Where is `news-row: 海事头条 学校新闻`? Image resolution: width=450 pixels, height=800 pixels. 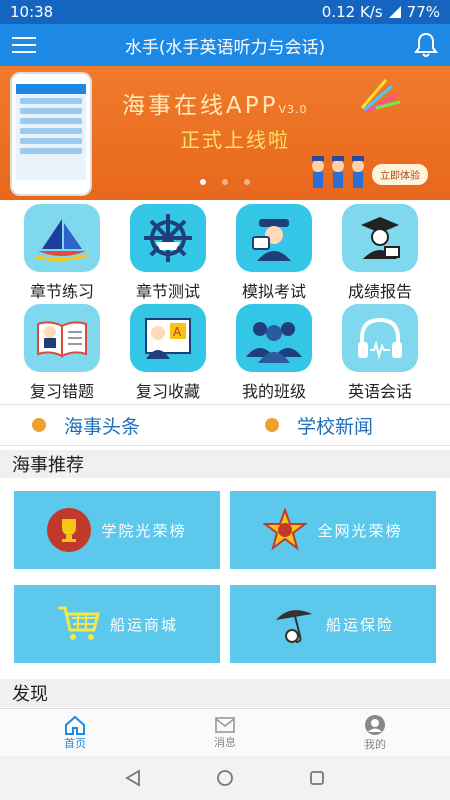
news-row: 海事头条 学校新闻 is located at coordinates (225, 425).